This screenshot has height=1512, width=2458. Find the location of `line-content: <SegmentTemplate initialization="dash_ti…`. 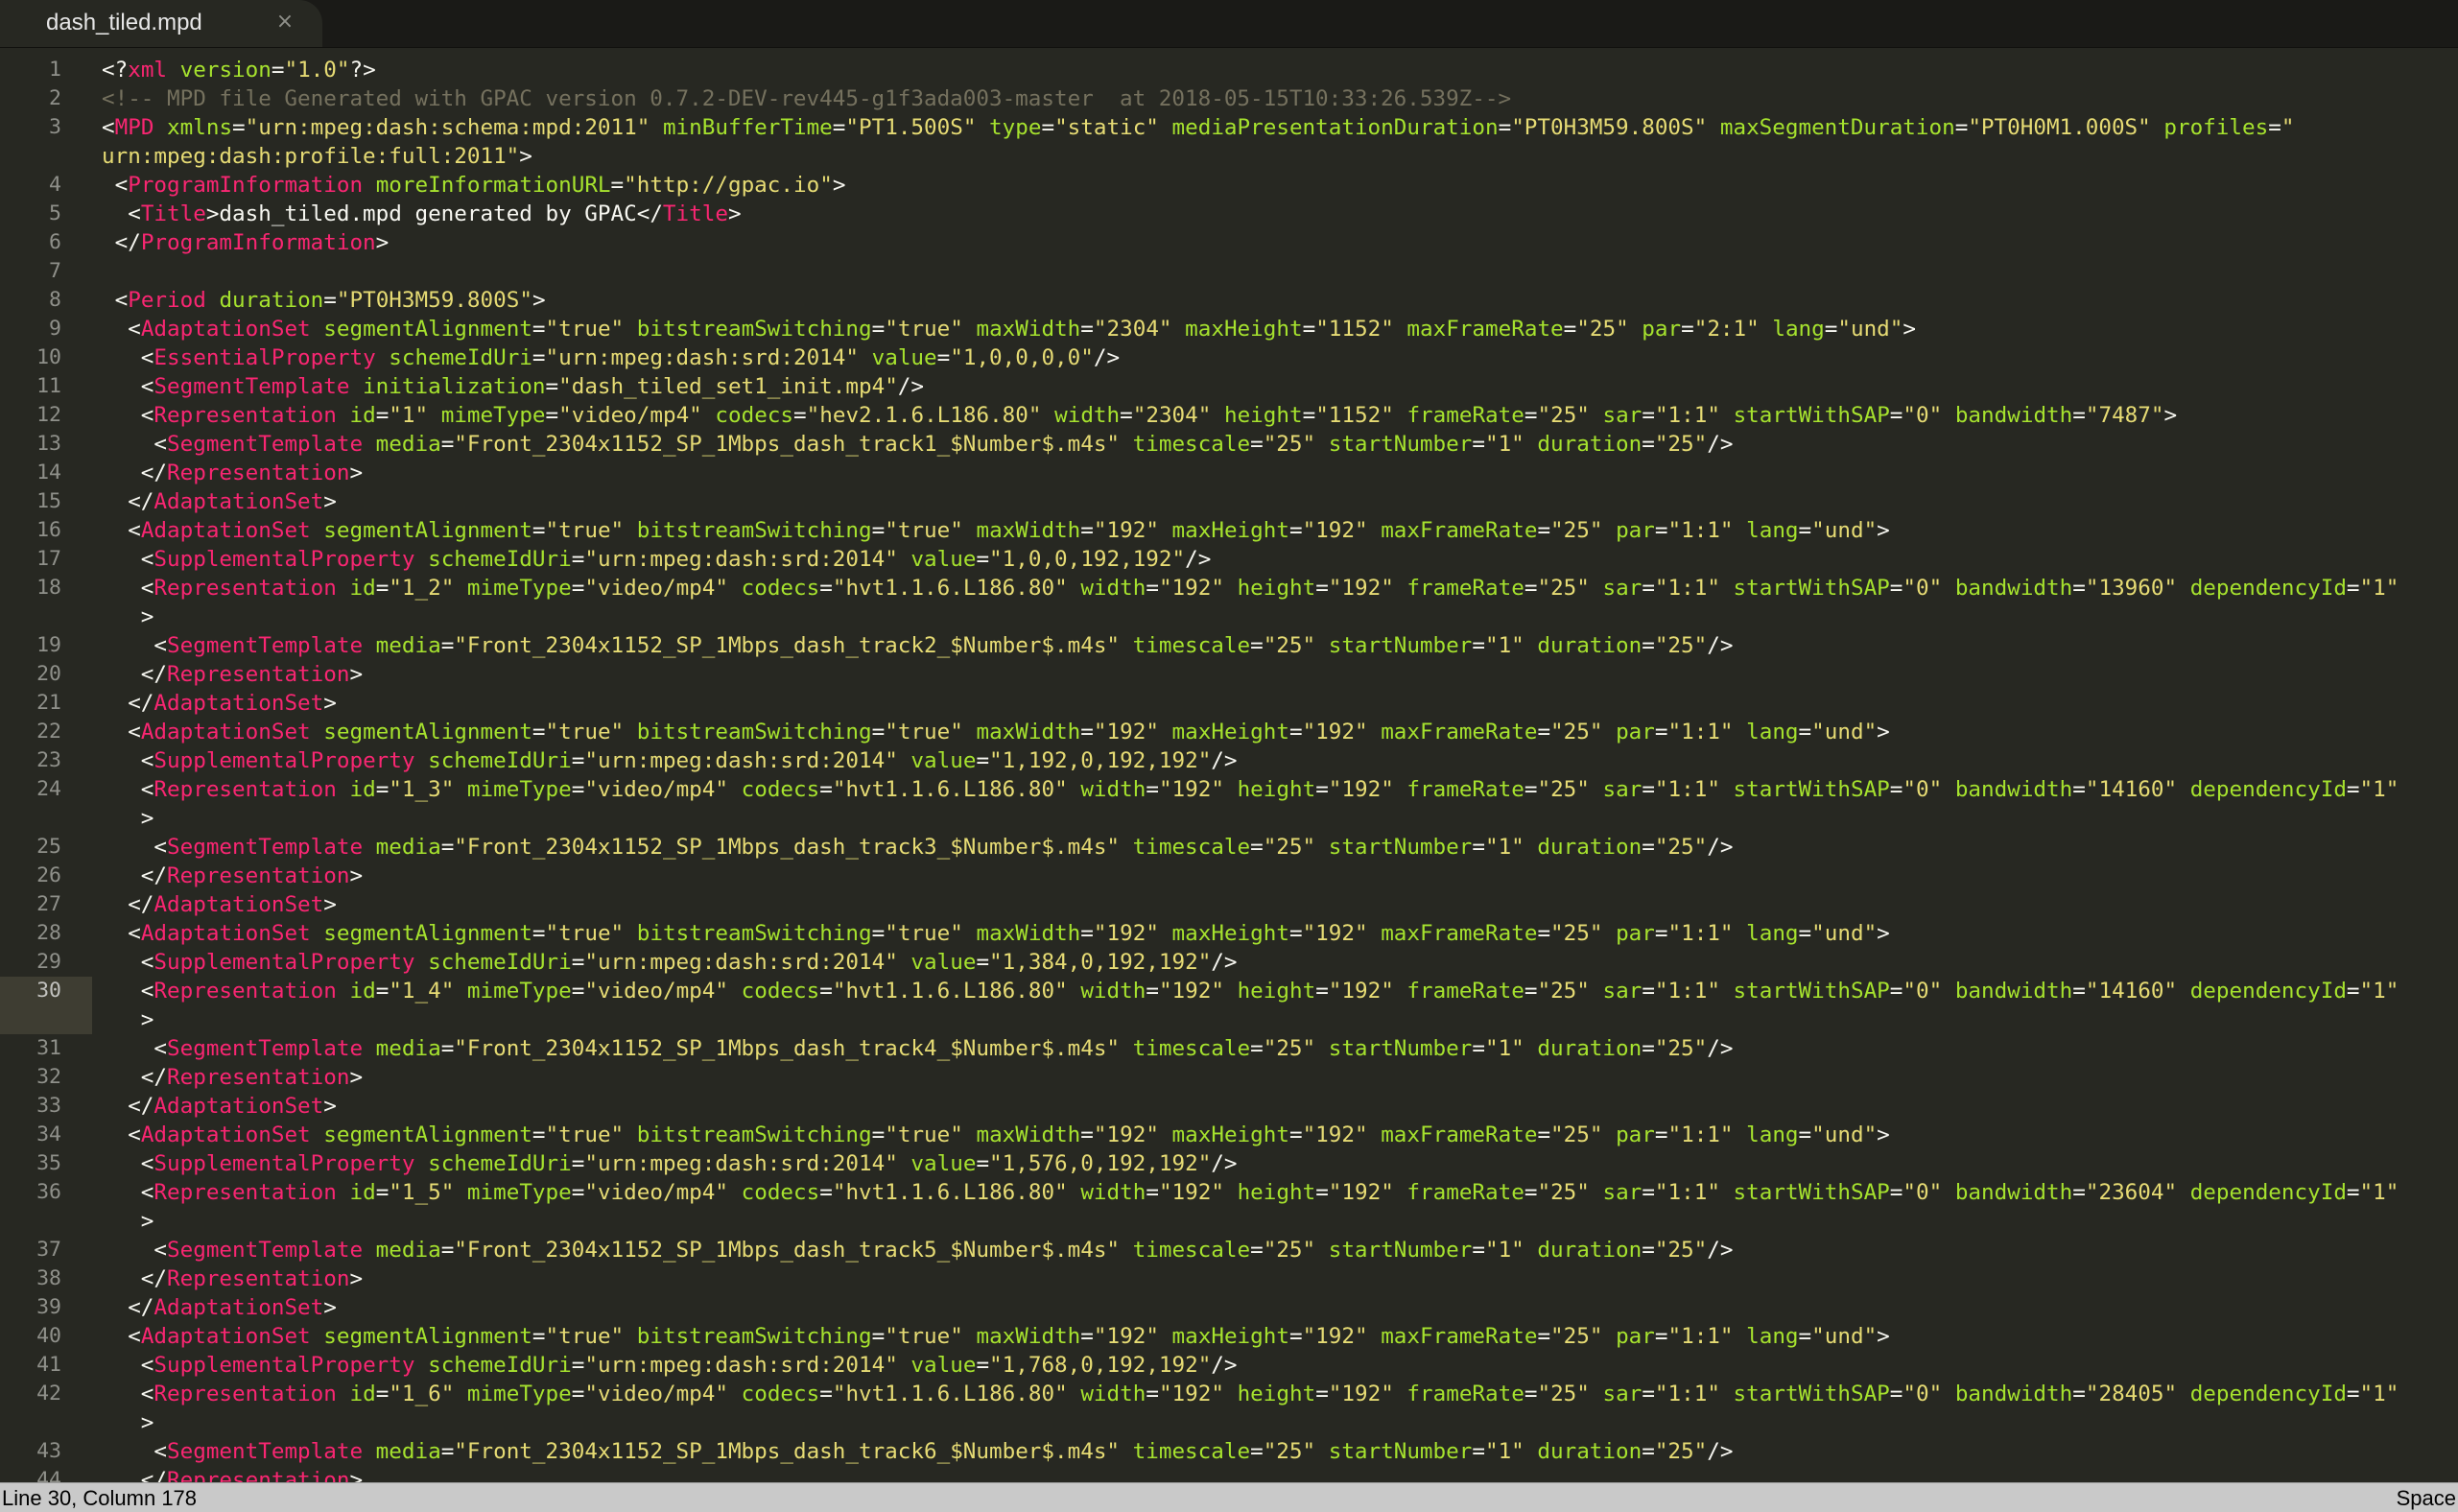

line-content: <SegmentTemplate initialization="dash_ti… is located at coordinates (513, 386).